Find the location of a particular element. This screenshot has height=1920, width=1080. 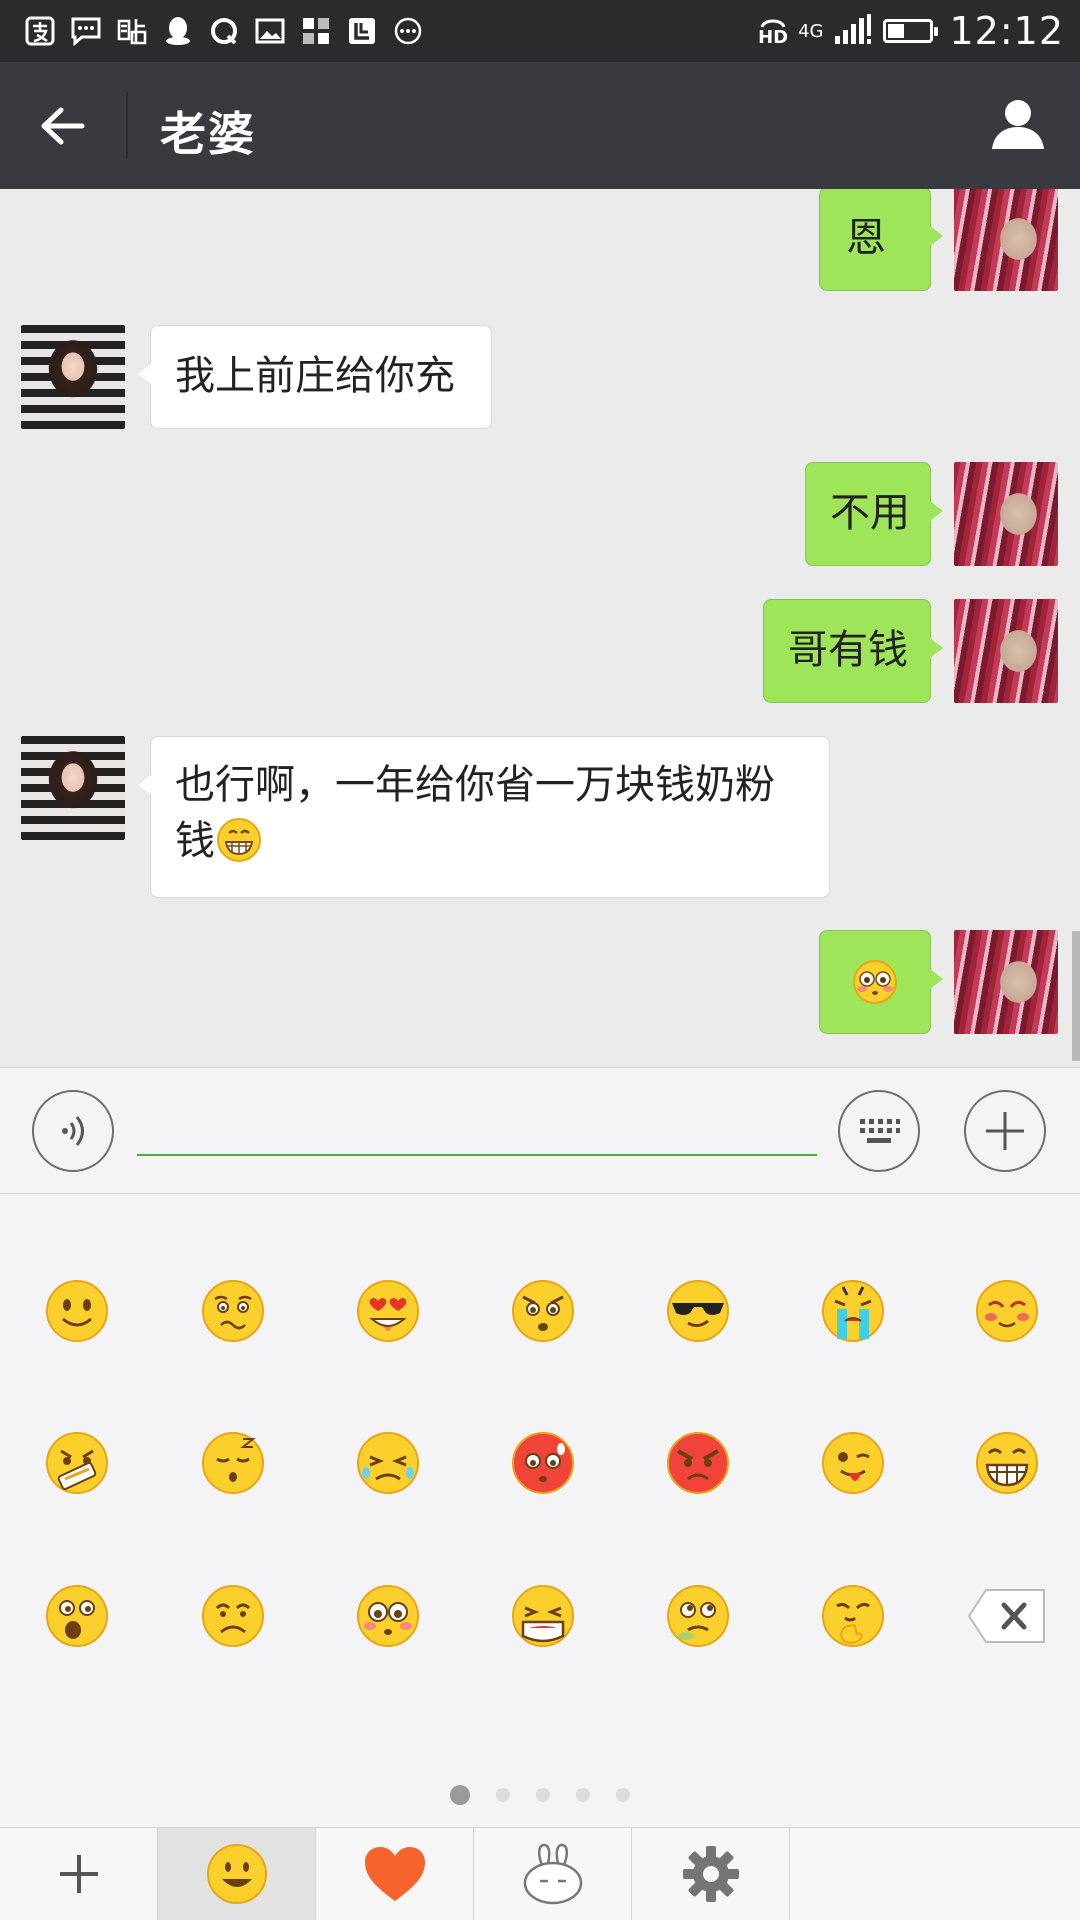

leshi-icon is located at coordinates (362, 31).